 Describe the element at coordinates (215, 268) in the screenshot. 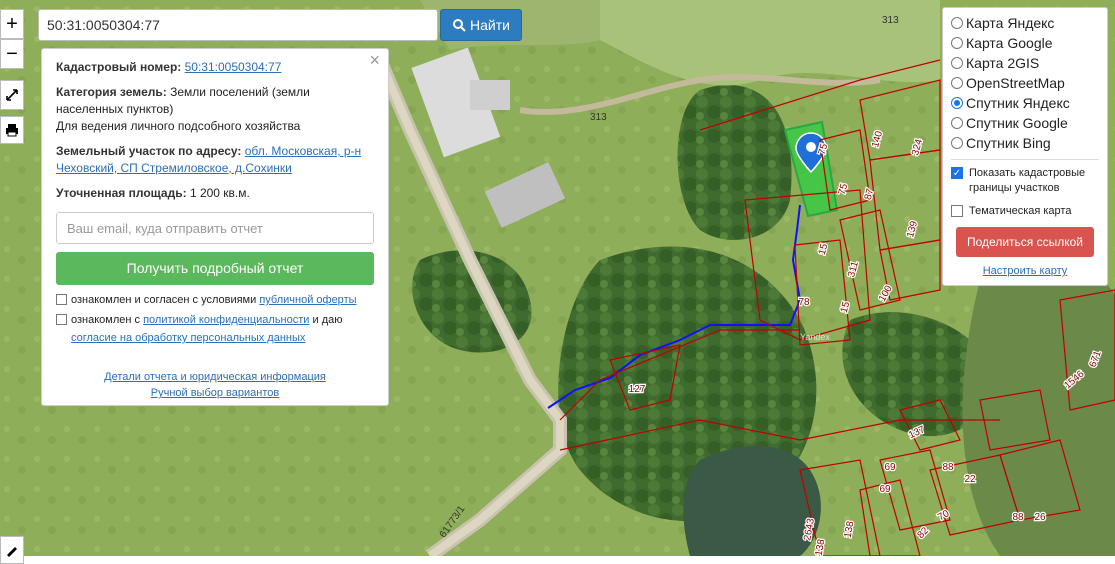

I see `get-report-button: Получить подробный отчет` at that location.